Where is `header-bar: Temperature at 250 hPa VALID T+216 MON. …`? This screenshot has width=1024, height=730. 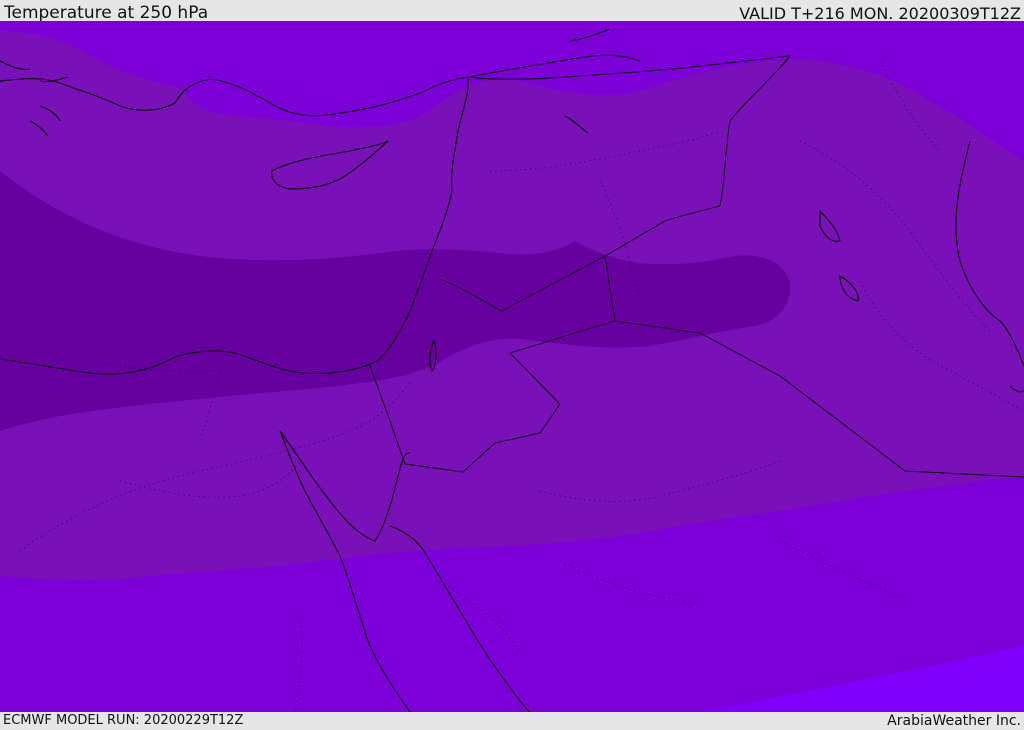 header-bar: Temperature at 250 hPa VALID T+216 MON. … is located at coordinates (512, 11).